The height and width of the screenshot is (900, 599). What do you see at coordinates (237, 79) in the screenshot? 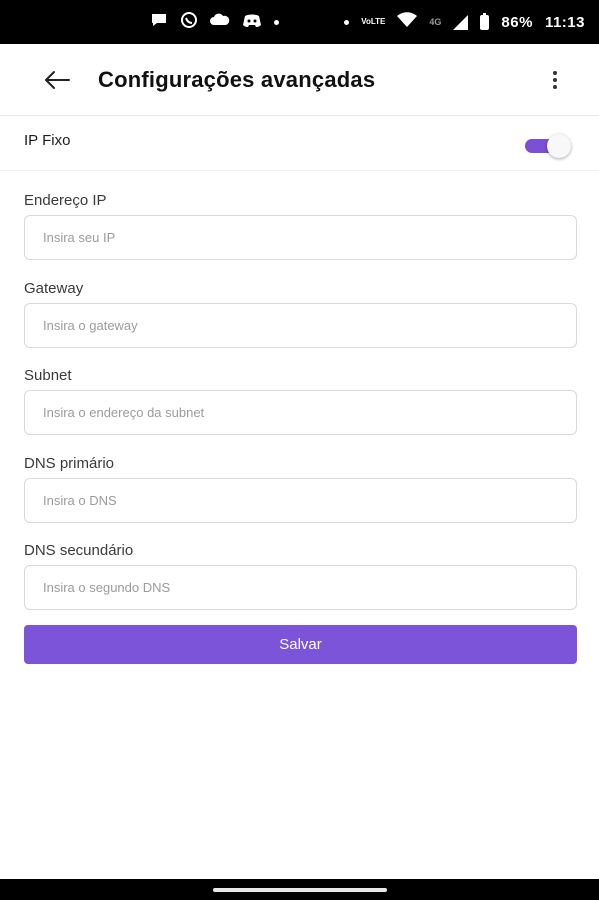
I see `page-title: Configurações avançadas` at bounding box center [237, 79].